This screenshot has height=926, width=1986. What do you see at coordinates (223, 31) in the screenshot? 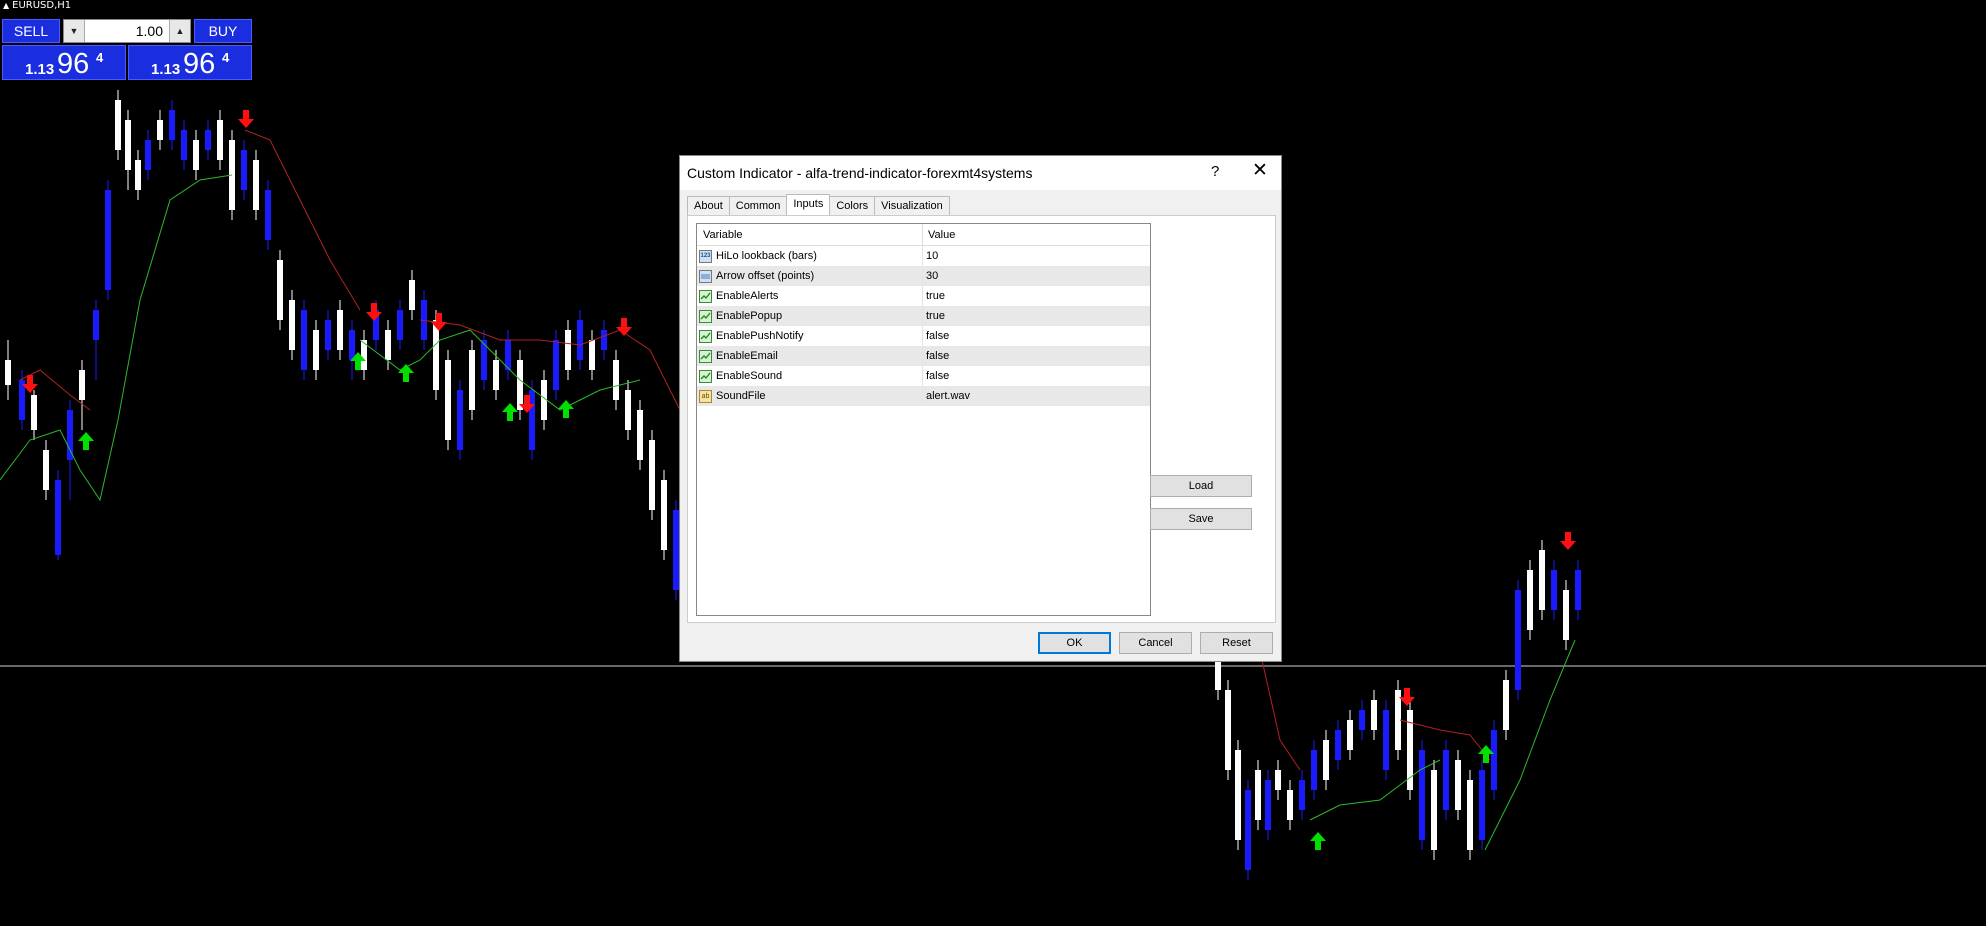
I see `buy-button: BUY` at bounding box center [223, 31].